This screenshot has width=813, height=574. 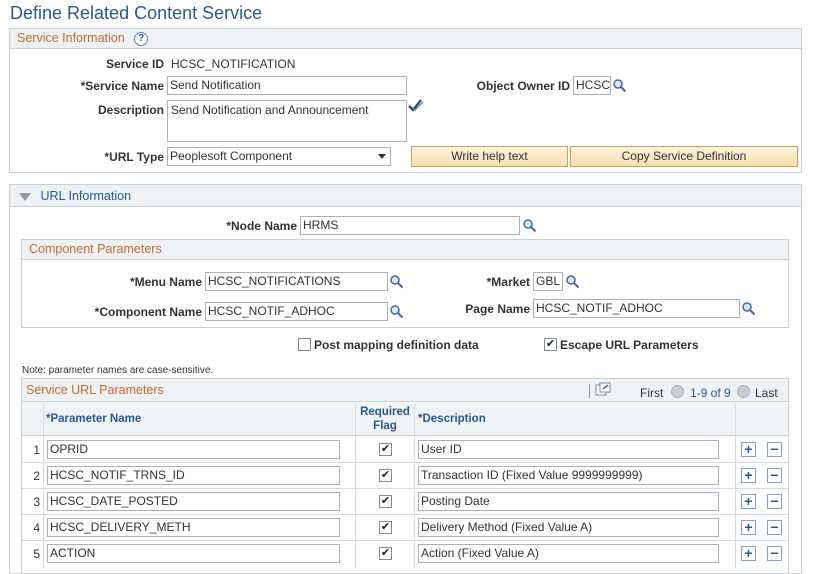 What do you see at coordinates (416, 107) in the screenshot?
I see `spellcheck-icon` at bounding box center [416, 107].